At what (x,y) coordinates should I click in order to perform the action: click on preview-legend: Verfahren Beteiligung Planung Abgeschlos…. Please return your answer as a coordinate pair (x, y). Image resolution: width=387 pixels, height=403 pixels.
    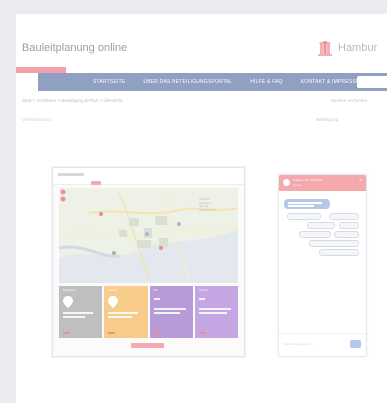
    Looking at the image, I should click on (207, 205).